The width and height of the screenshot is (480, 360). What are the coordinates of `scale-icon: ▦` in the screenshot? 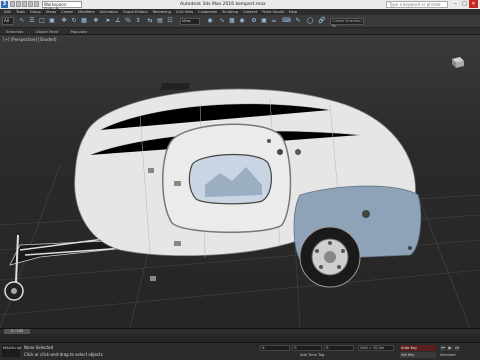 It's located at (84, 21).